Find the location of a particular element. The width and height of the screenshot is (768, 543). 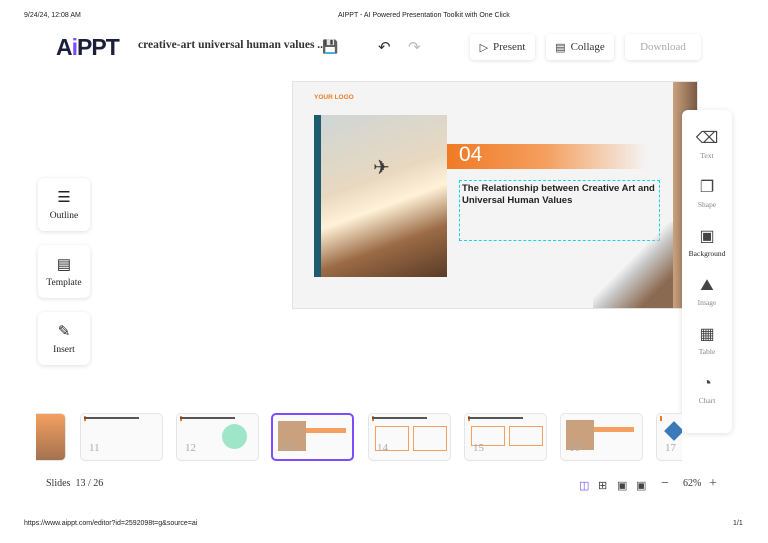

insert-icon: ✎ is located at coordinates (64, 332).